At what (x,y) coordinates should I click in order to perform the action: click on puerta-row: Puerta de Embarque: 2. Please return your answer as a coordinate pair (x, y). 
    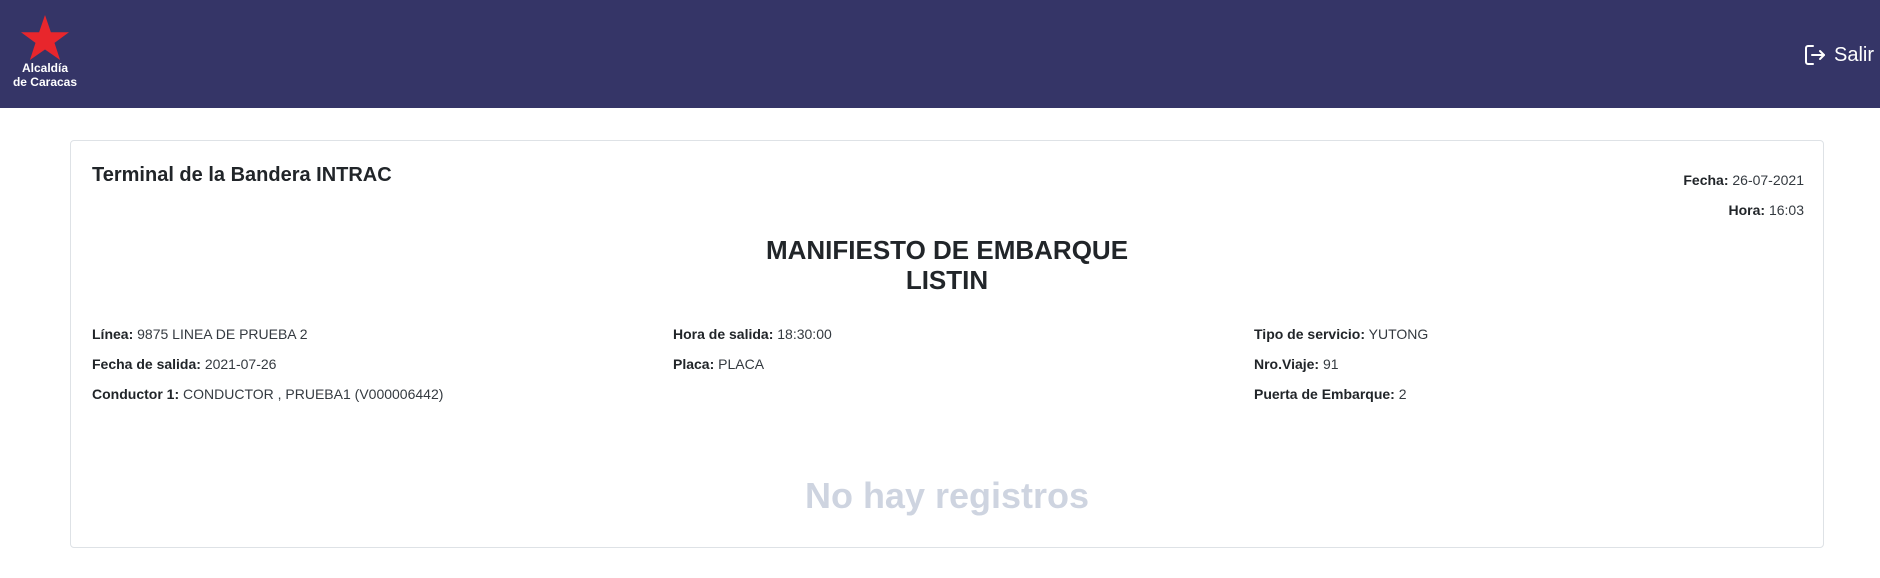
    Looking at the image, I should click on (1341, 400).